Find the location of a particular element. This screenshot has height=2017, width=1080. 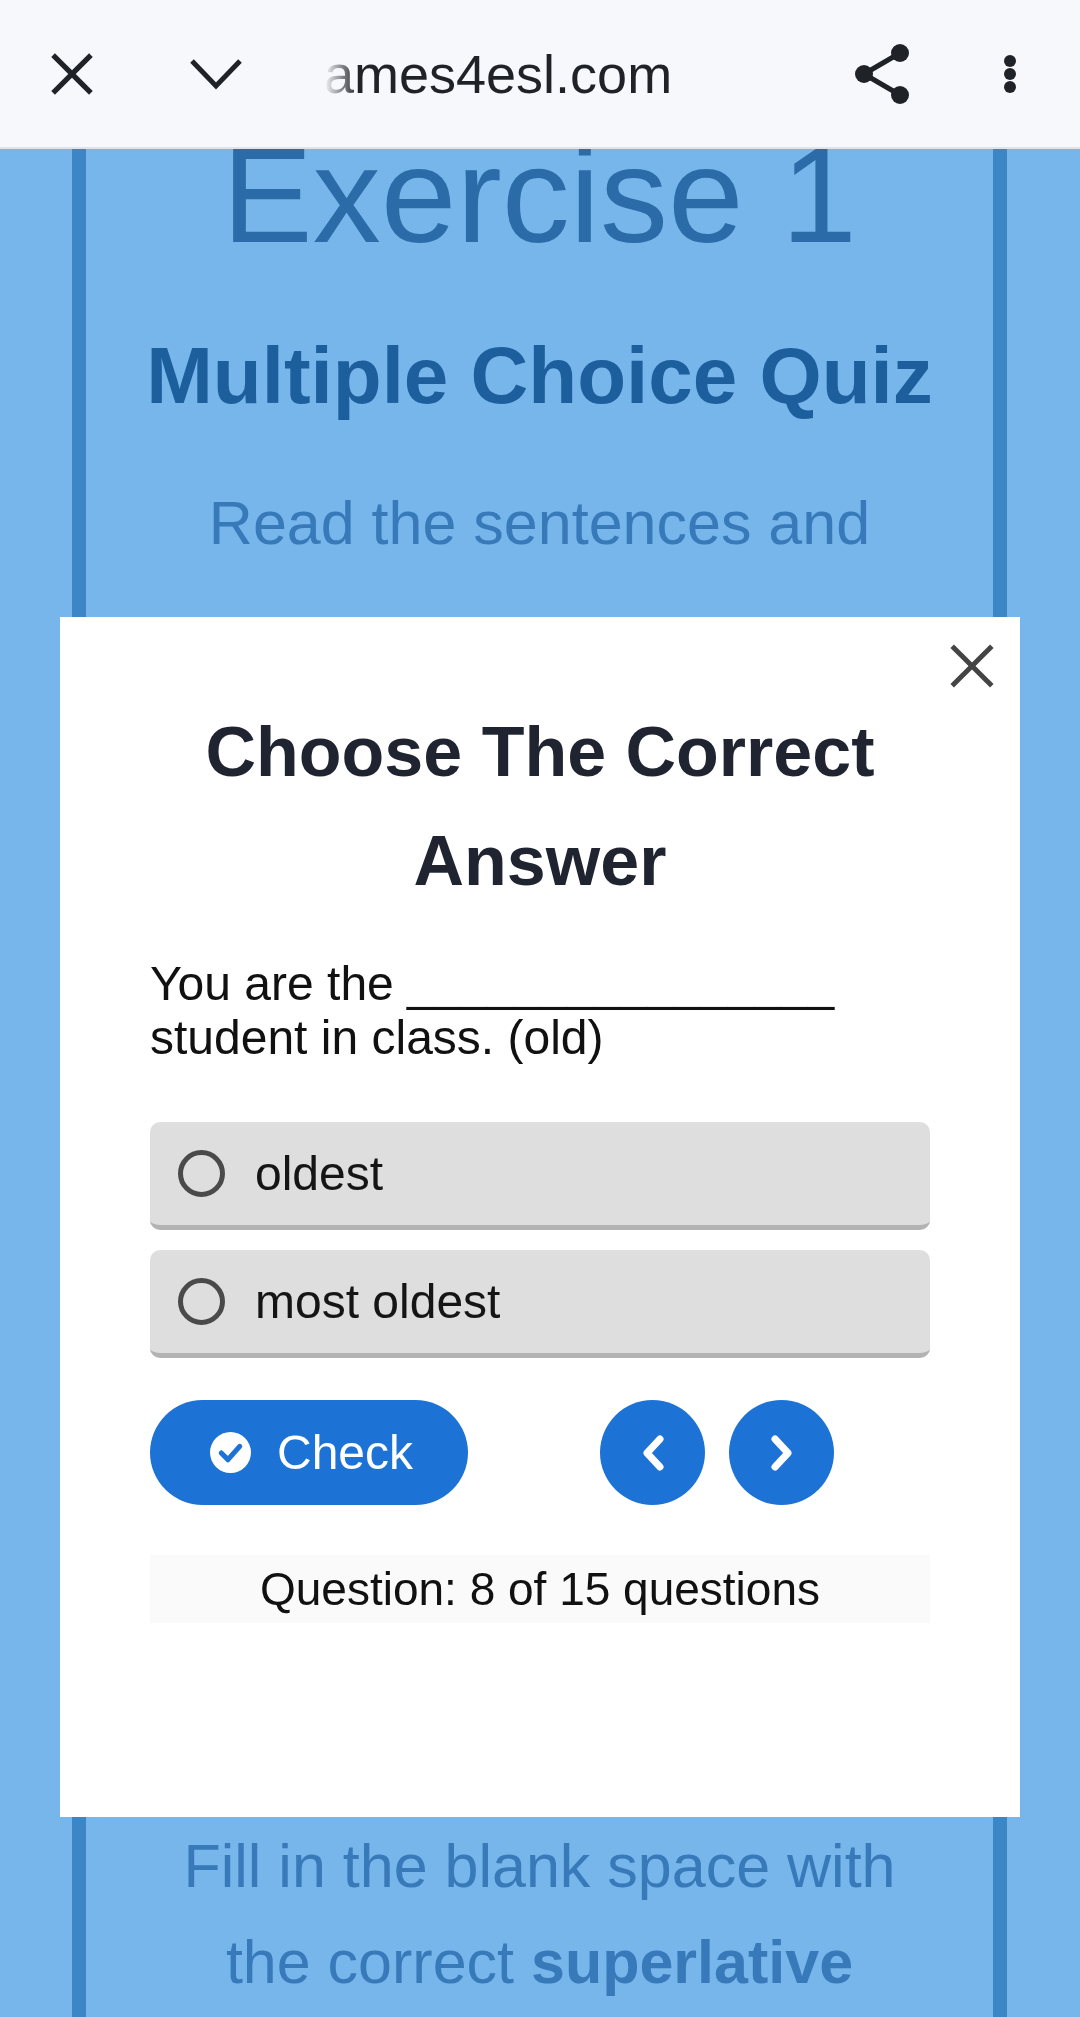

chevron-left-icon is located at coordinates (652, 1452).